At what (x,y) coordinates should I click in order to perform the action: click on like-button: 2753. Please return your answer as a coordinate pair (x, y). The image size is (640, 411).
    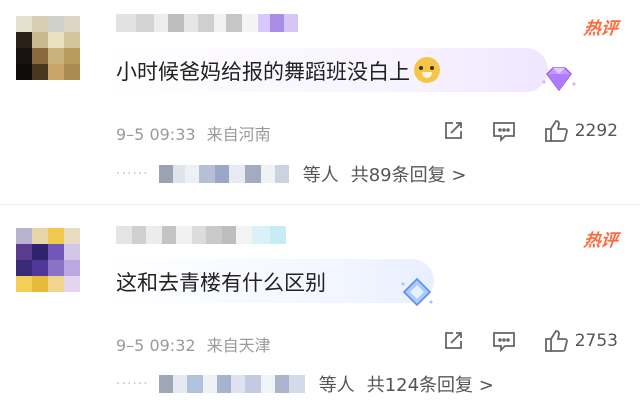
    Looking at the image, I should click on (580, 341).